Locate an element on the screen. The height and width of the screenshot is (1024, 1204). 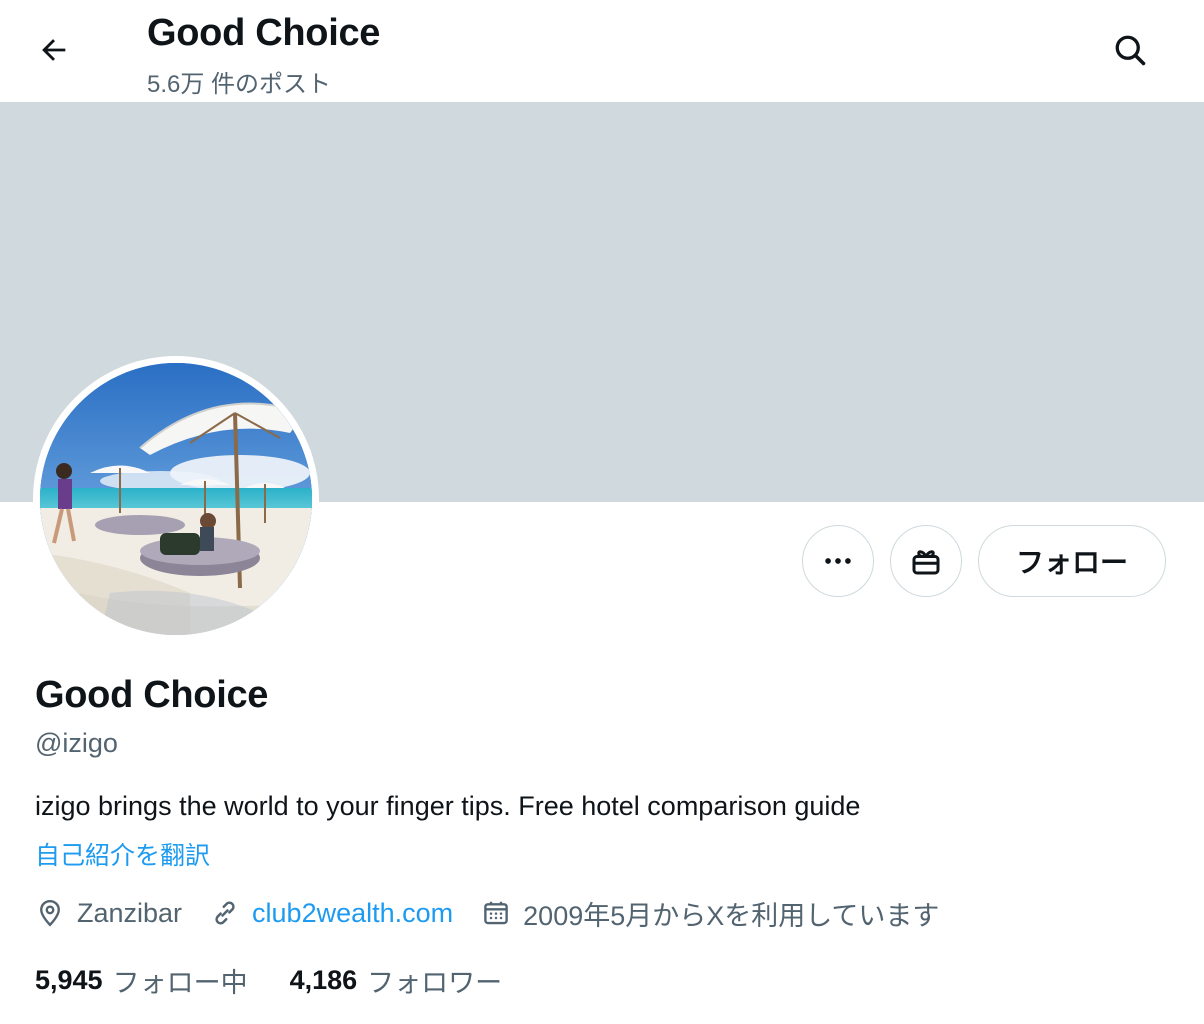
following-count-link: 5,945 フォロー中 is located at coordinates (141, 980).